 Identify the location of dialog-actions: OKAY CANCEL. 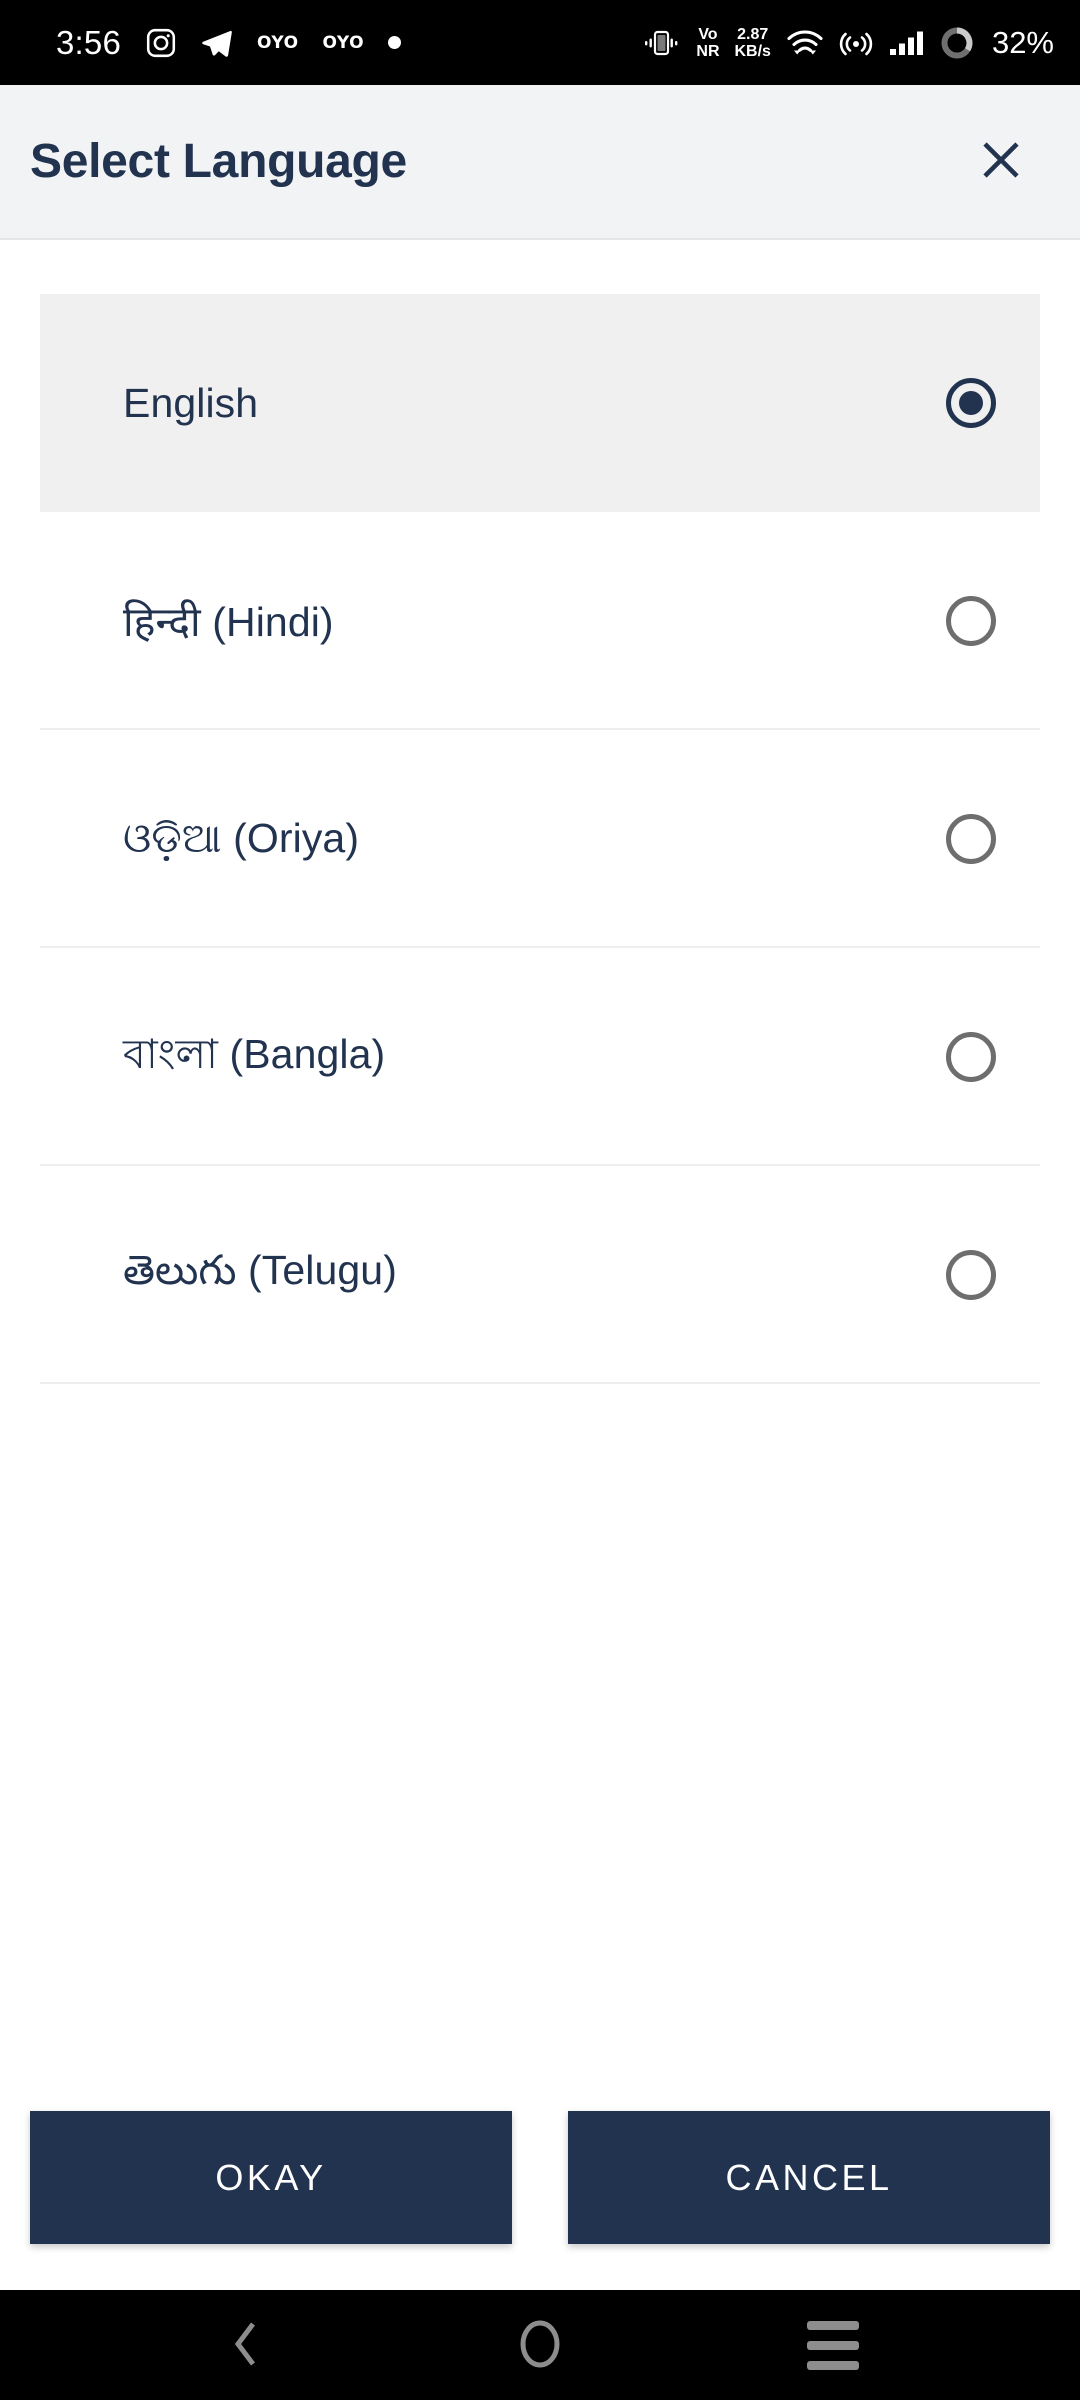
(540, 2200).